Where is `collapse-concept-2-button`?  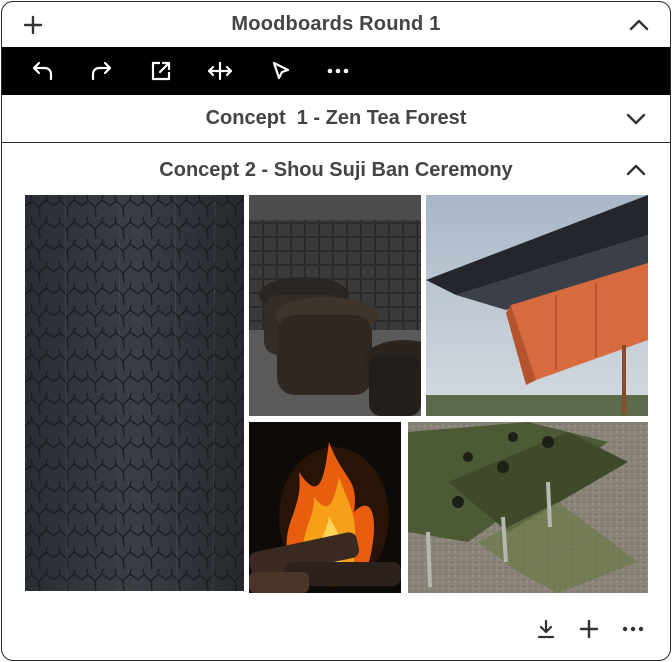
collapse-concept-2-button is located at coordinates (636, 170).